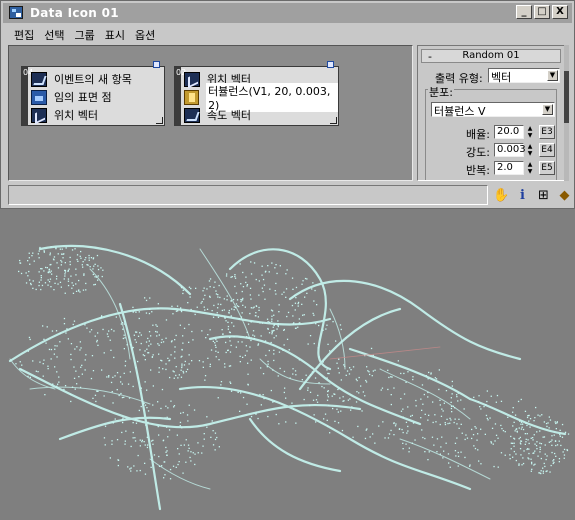 The width and height of the screenshot is (575, 520). Describe the element at coordinates (81, 79) in the screenshot. I see `operator-row: 이벤트의 새 항목` at that location.